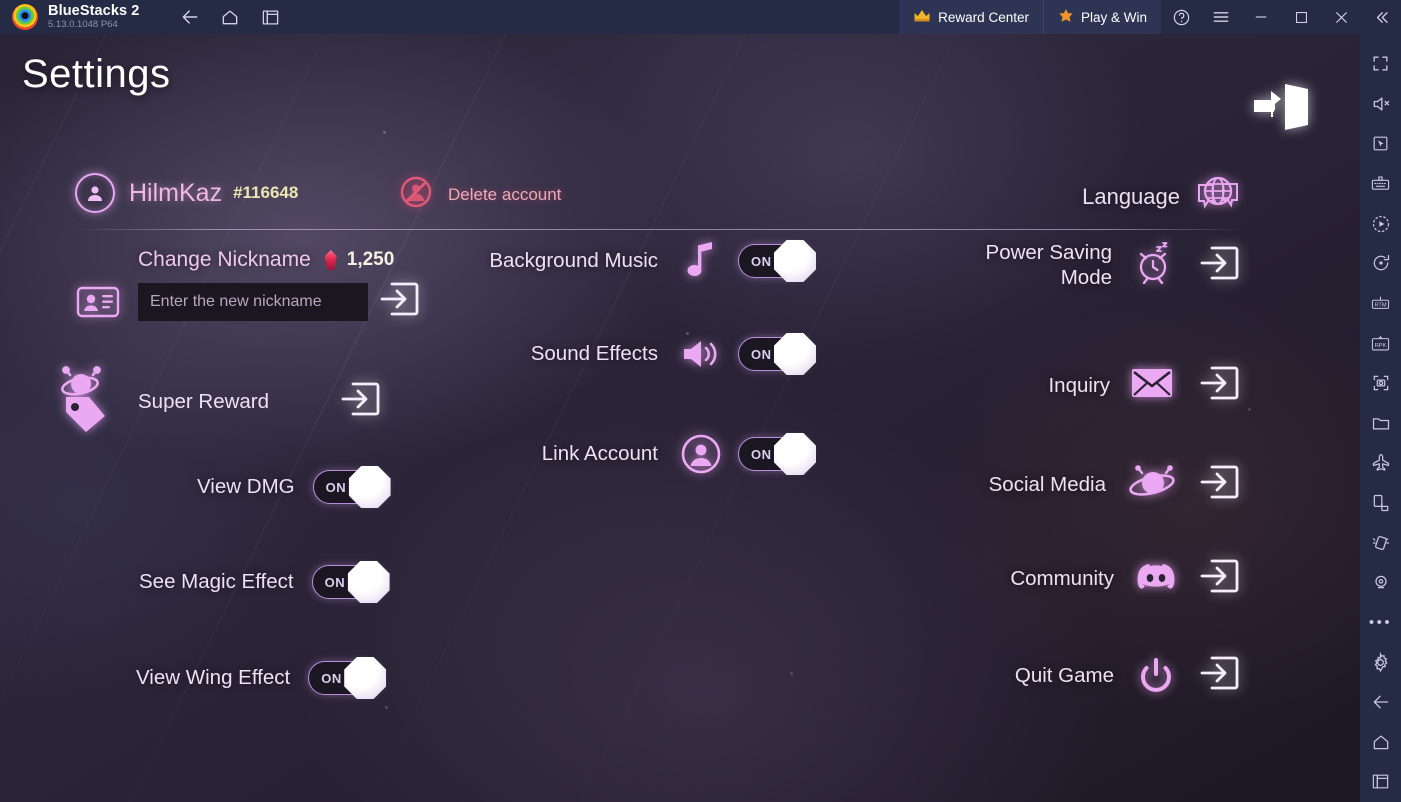 The height and width of the screenshot is (802, 1401). I want to click on svg-text: RTM, so click(1380, 306).